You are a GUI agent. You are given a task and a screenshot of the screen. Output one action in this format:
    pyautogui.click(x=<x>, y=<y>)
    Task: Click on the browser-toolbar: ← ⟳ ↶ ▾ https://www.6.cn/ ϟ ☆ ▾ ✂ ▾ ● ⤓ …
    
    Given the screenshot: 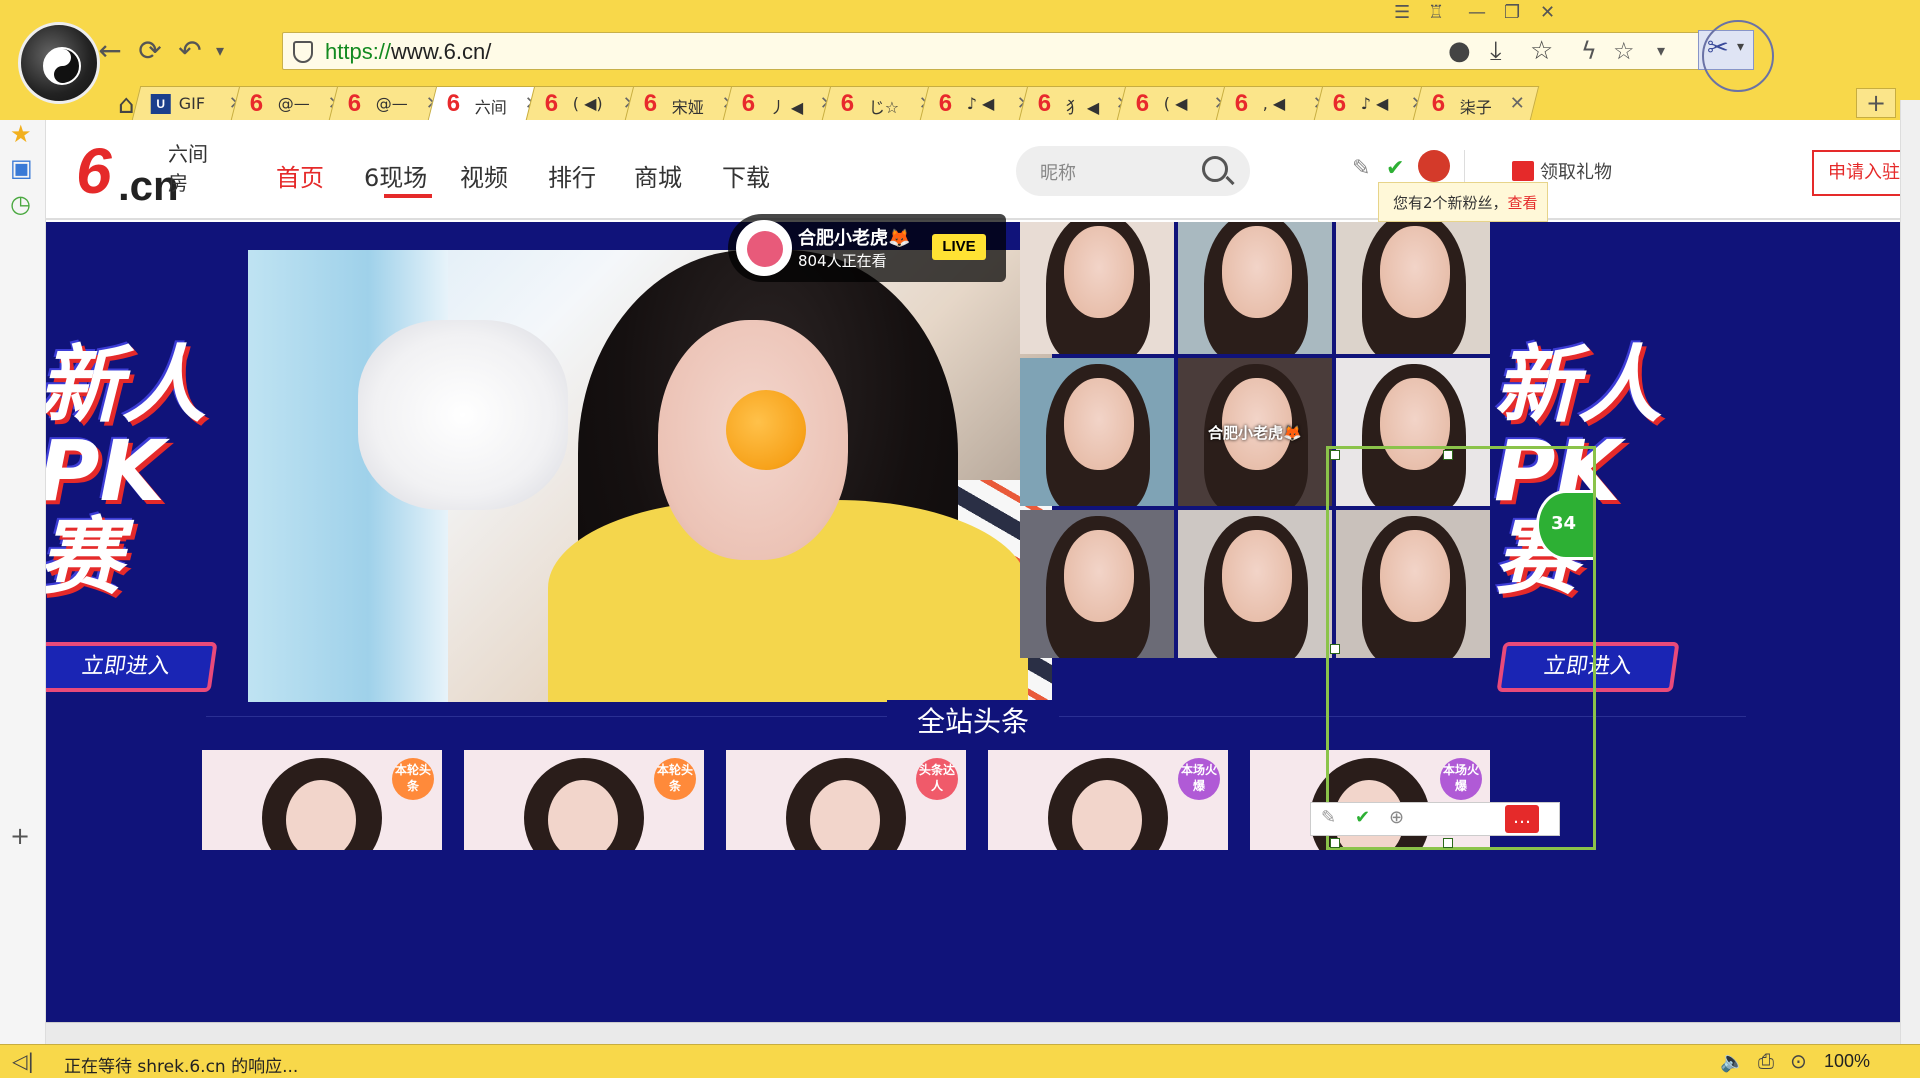 What is the action you would take?
    pyautogui.click(x=960, y=60)
    